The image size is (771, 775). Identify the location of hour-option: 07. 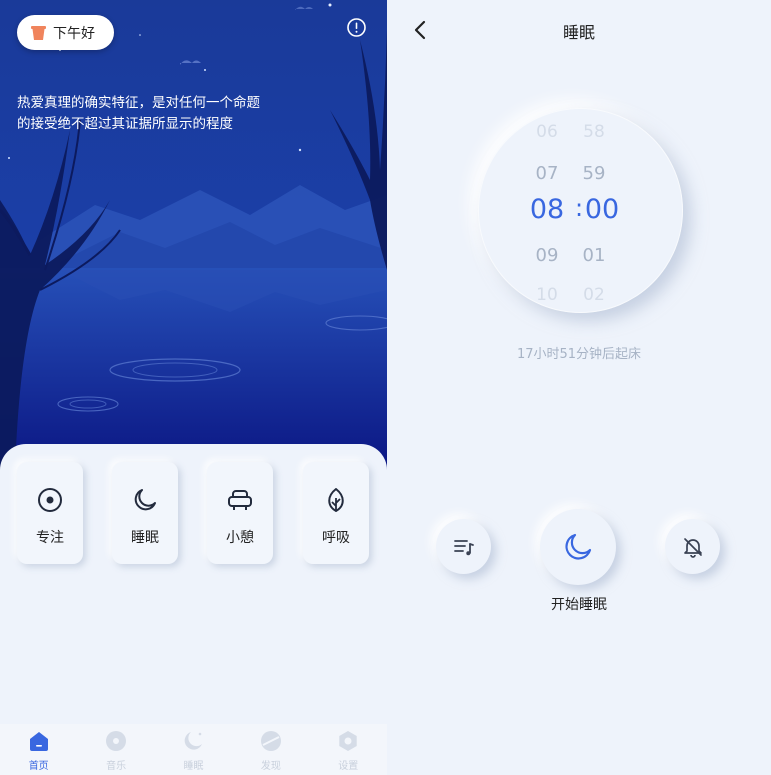
(547, 173).